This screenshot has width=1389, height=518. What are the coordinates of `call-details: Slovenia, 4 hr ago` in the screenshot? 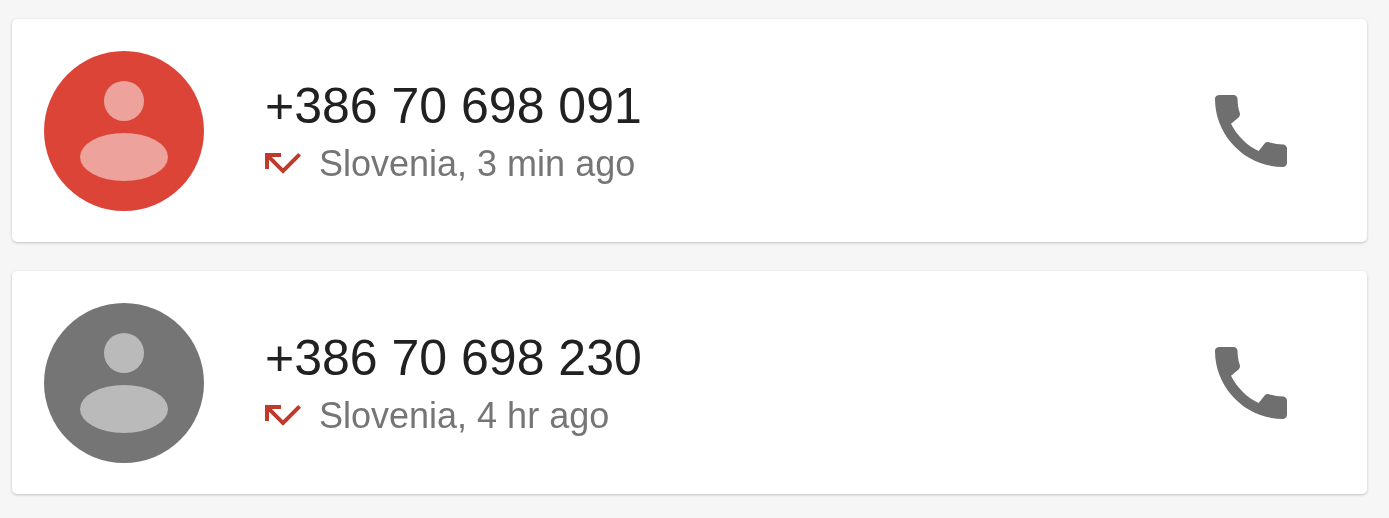 It's located at (464, 415).